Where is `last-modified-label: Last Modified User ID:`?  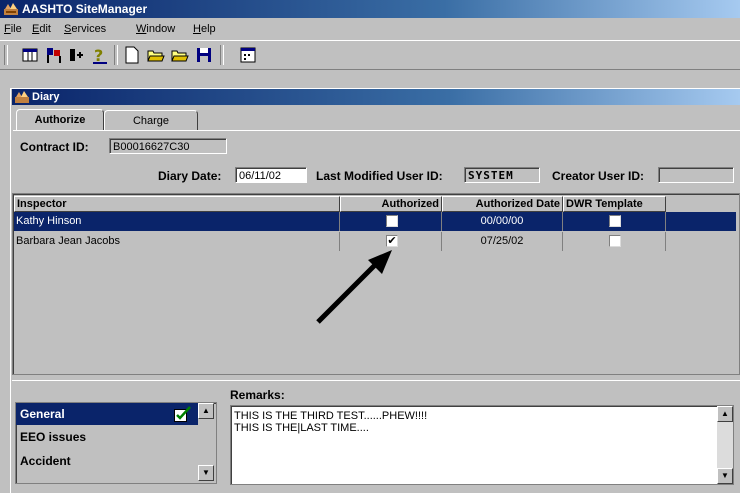 last-modified-label: Last Modified User ID: is located at coordinates (379, 176).